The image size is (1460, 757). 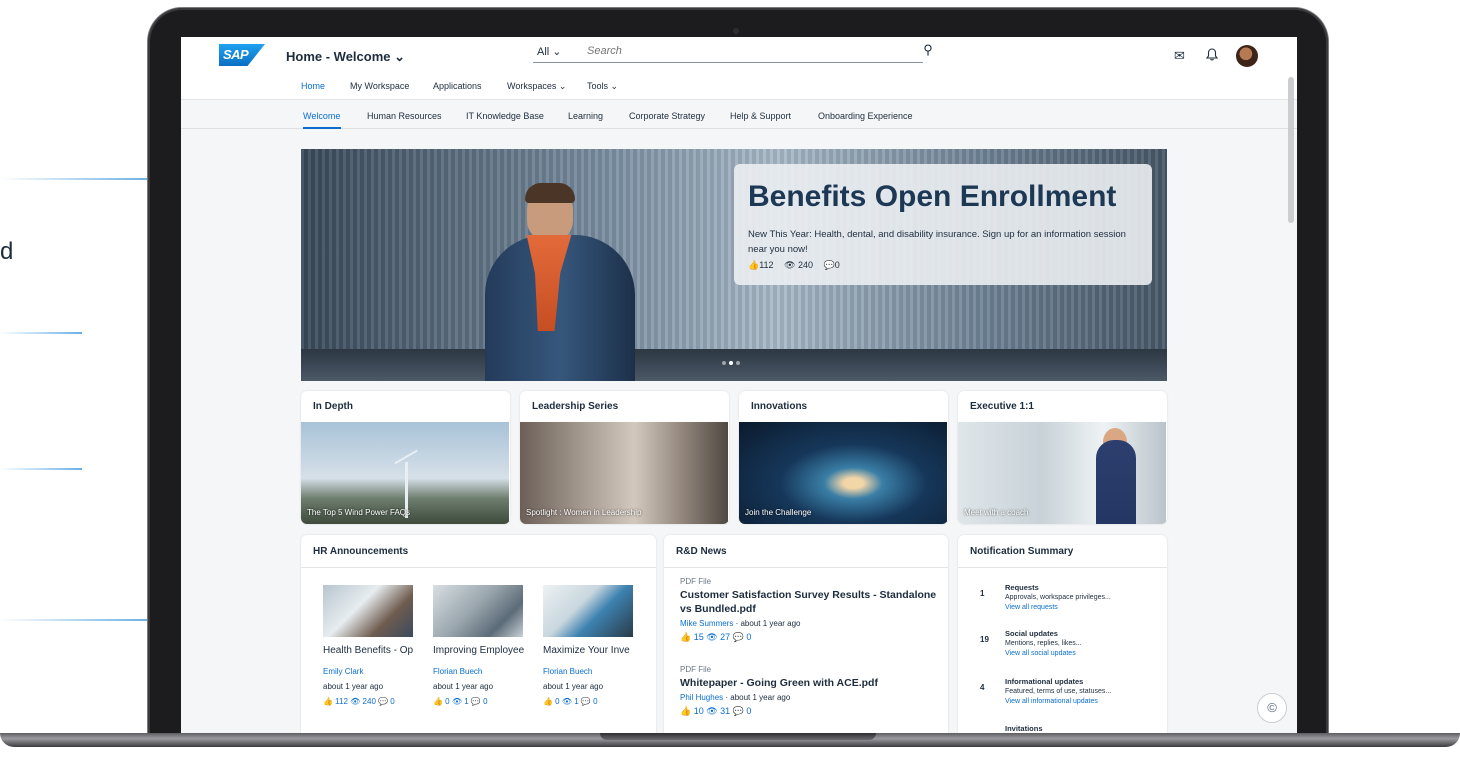 What do you see at coordinates (593, 650) in the screenshot?
I see `hr-item-title: Maximize Your Inve` at bounding box center [593, 650].